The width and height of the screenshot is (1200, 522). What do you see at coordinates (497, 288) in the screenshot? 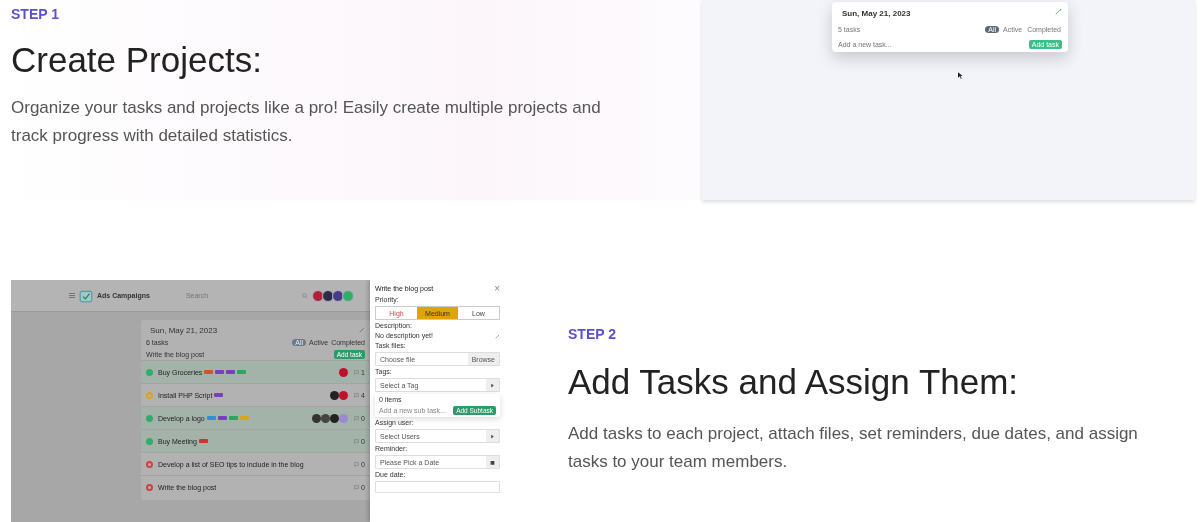
I see `close-button: ×` at bounding box center [497, 288].